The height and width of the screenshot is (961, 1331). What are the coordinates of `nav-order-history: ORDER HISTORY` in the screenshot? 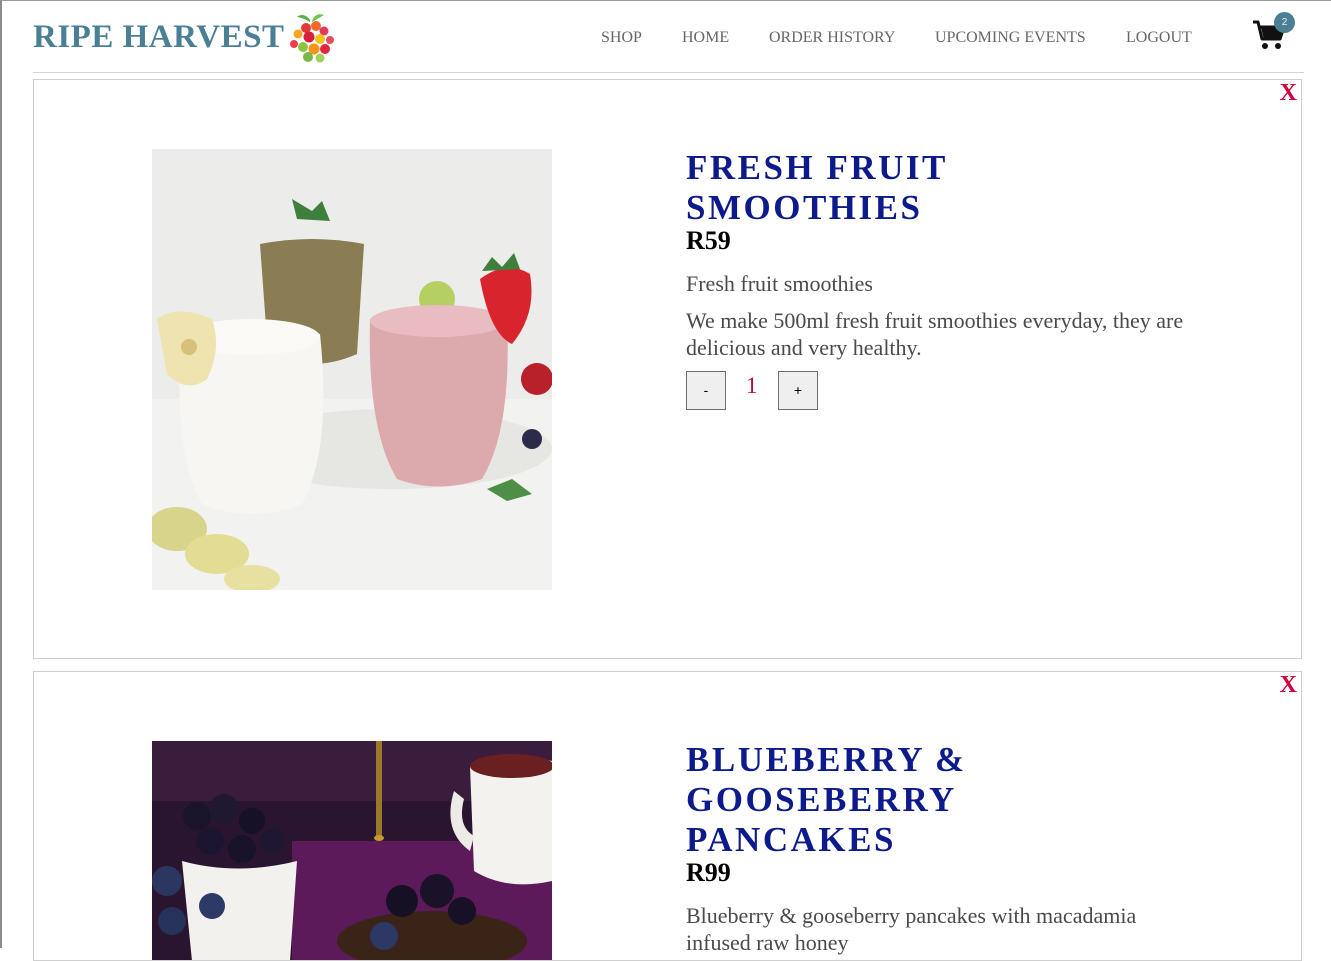 It's located at (832, 38).